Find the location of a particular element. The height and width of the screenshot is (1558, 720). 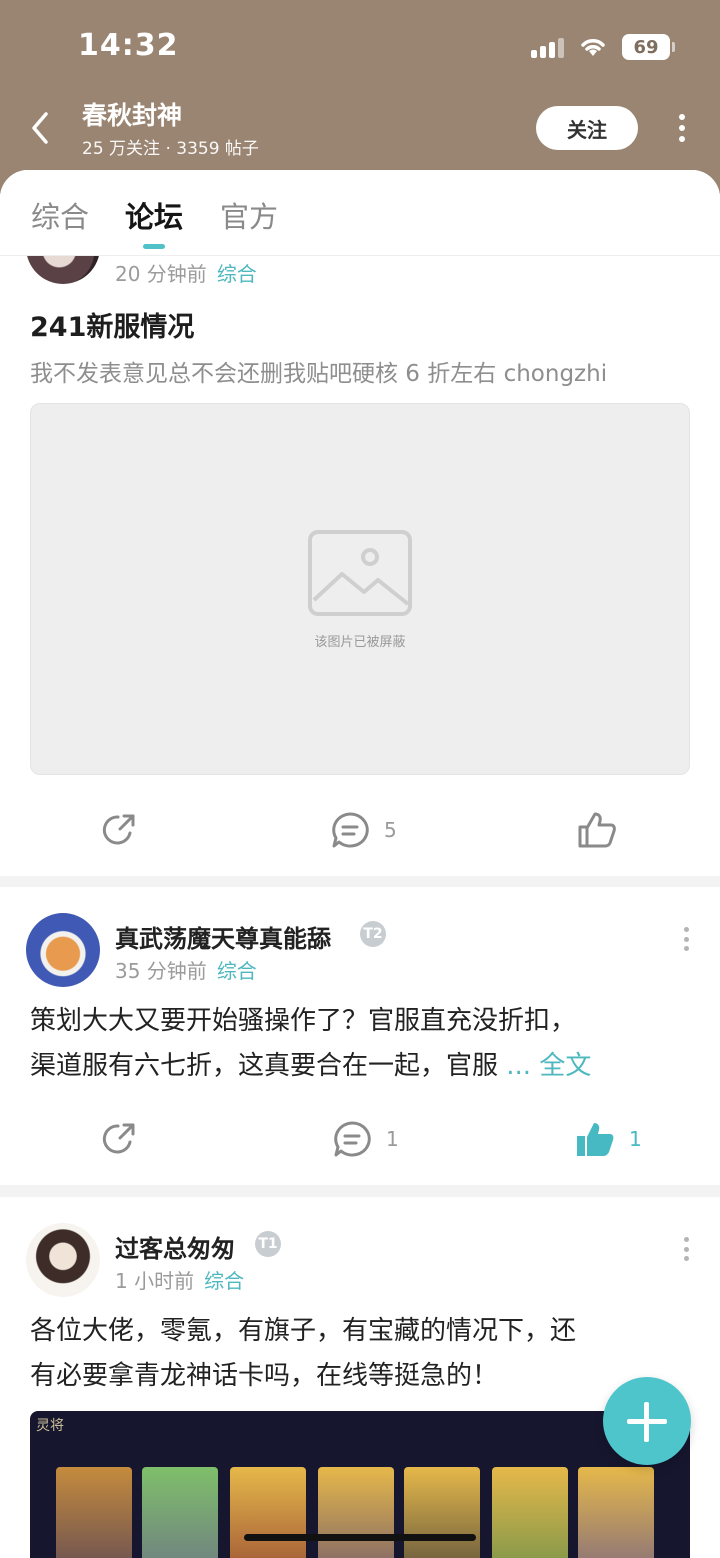

forum-header: 春秋封神 25 万关注 · 3359 帖子 关注 is located at coordinates (360, 130).